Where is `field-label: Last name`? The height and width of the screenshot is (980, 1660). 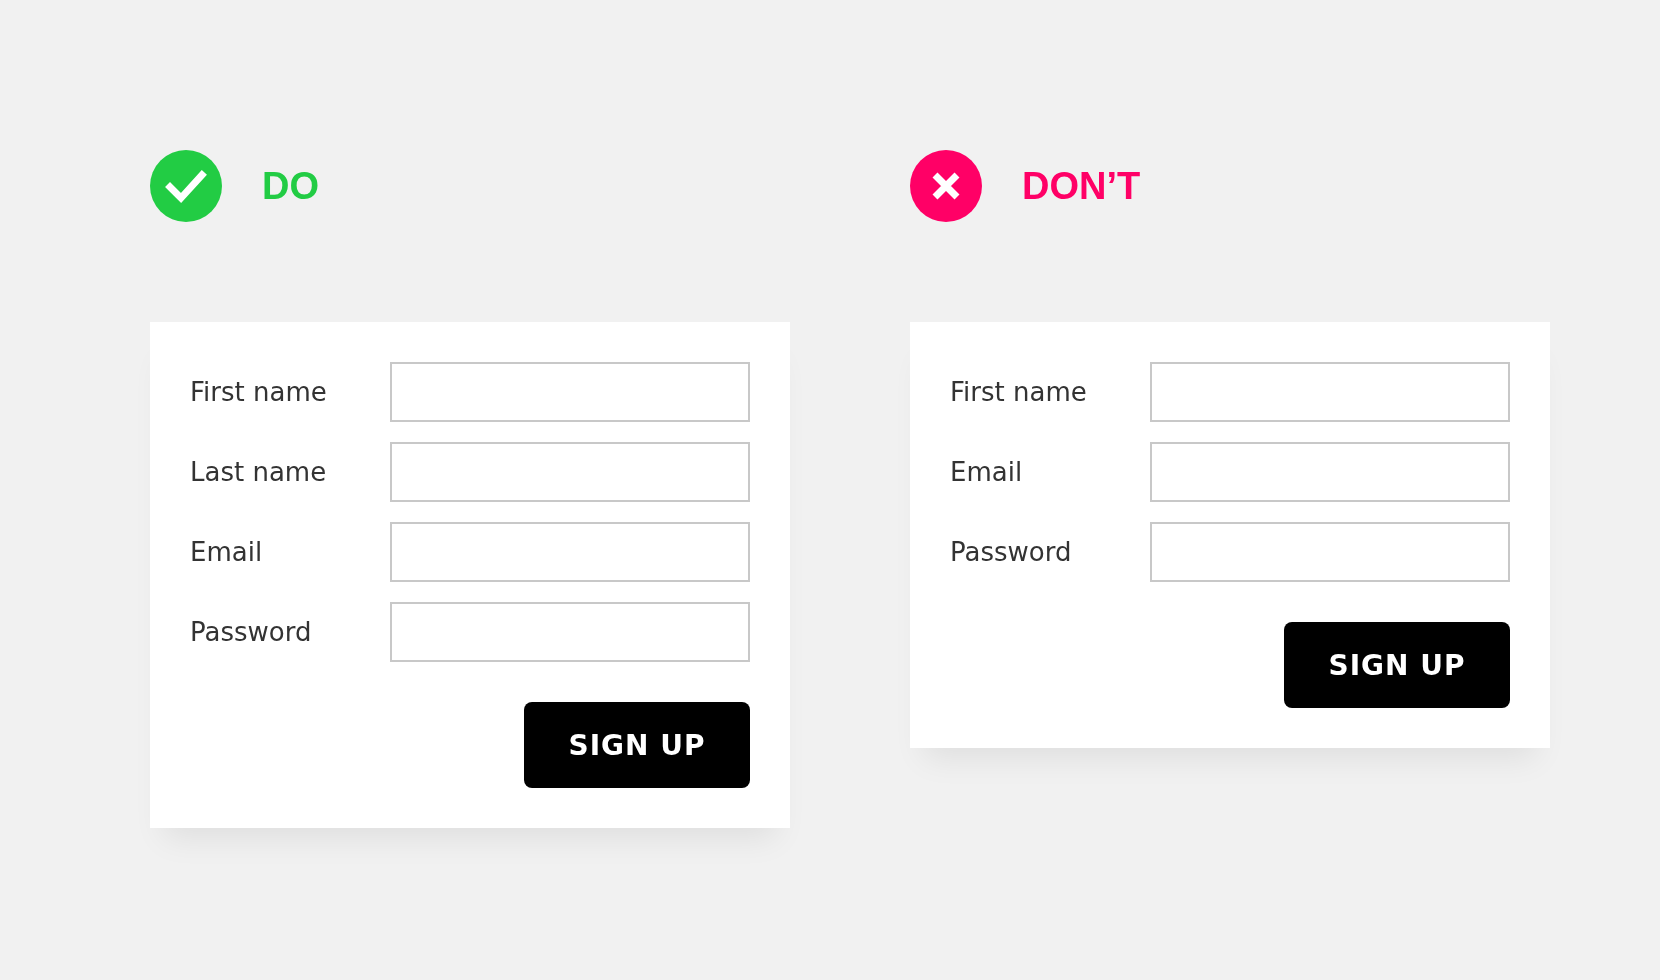
field-label: Last name is located at coordinates (259, 472).